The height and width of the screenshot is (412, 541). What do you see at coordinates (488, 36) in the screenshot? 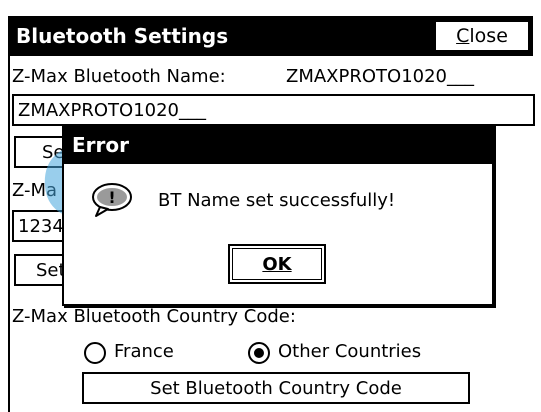
I see `close-button-label: lose` at bounding box center [488, 36].